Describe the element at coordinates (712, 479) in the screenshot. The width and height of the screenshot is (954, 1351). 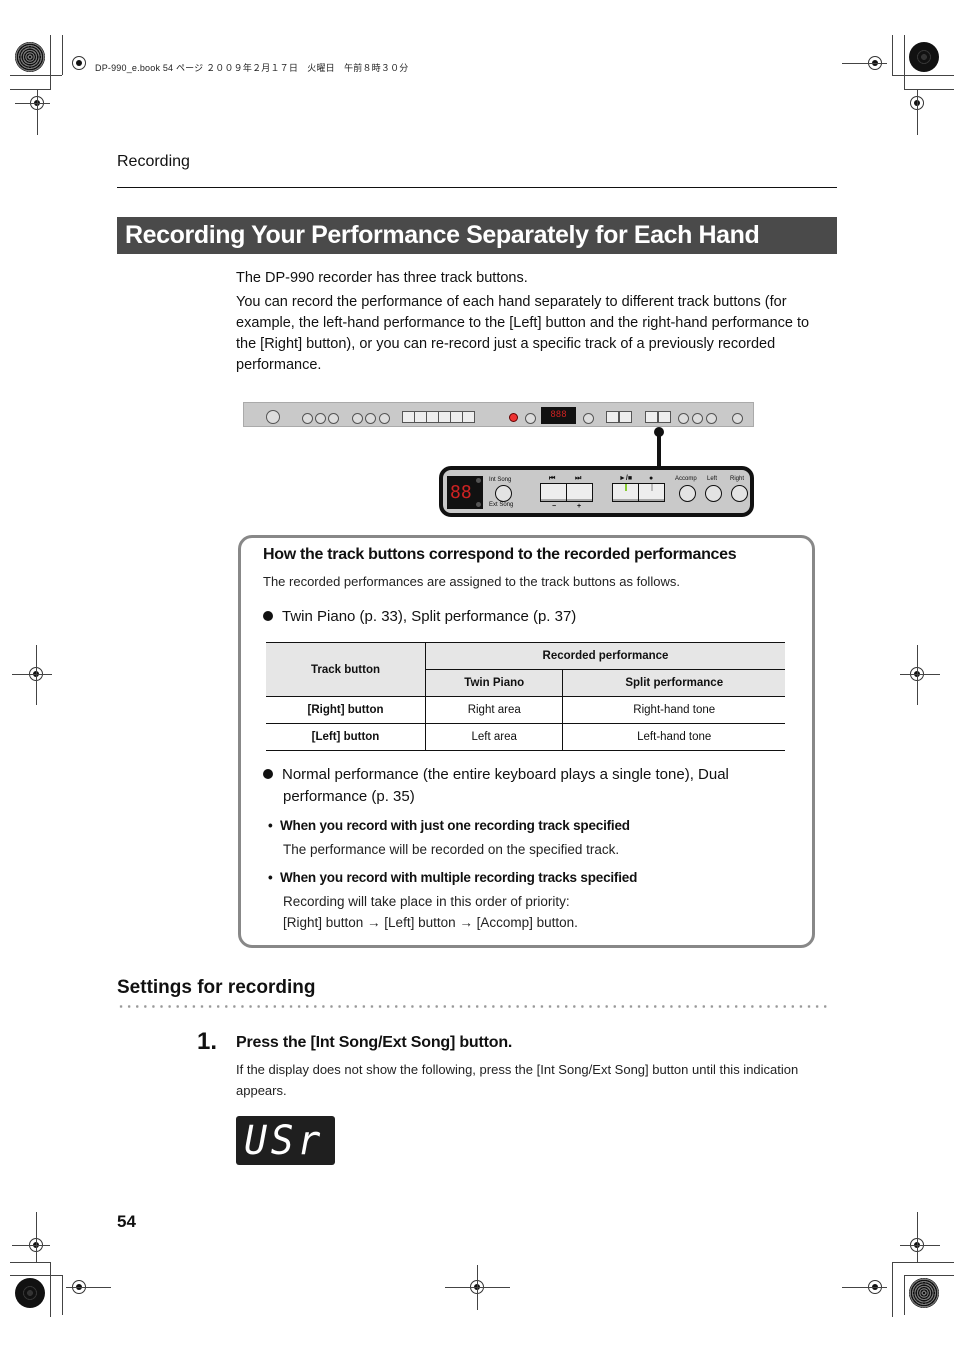
I see `left-label: Left` at that location.